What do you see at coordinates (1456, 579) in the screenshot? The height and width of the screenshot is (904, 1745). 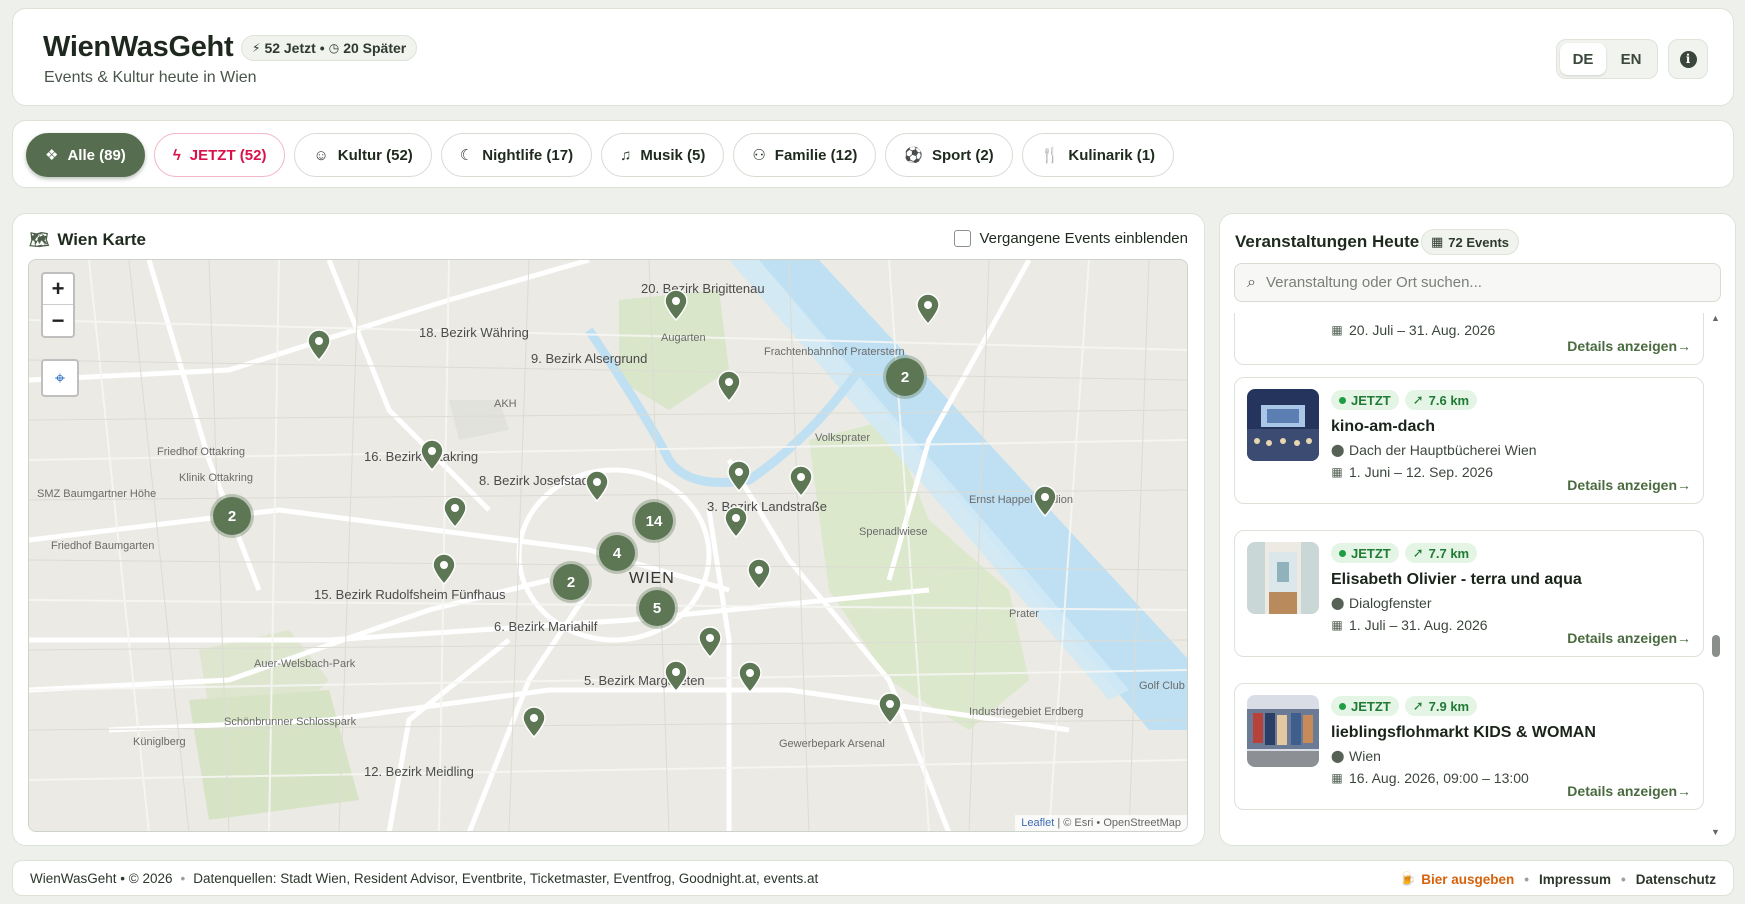 I see `event-name: Elisabeth Olivier - terra und aqua` at bounding box center [1456, 579].